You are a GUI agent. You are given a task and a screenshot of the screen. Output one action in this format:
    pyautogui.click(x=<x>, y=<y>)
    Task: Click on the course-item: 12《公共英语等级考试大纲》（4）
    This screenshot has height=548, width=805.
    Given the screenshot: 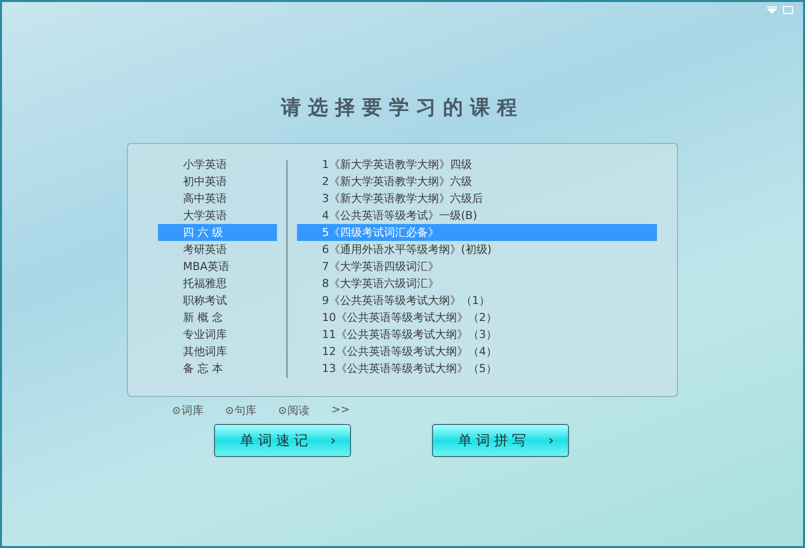 What is the action you would take?
    pyautogui.click(x=477, y=351)
    